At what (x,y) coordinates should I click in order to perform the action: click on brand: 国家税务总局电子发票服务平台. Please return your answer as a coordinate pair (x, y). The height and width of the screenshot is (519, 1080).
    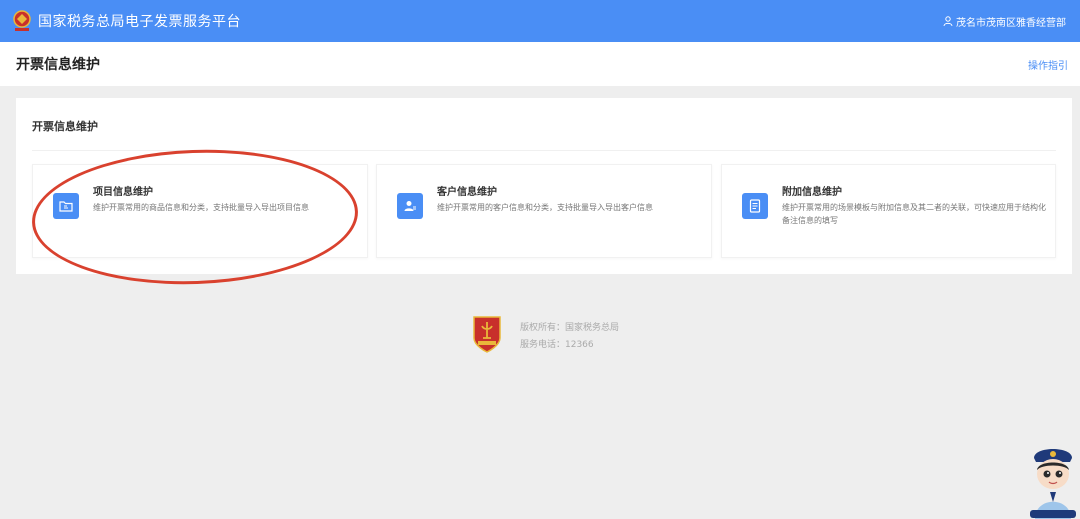
    Looking at the image, I should click on (120, 21).